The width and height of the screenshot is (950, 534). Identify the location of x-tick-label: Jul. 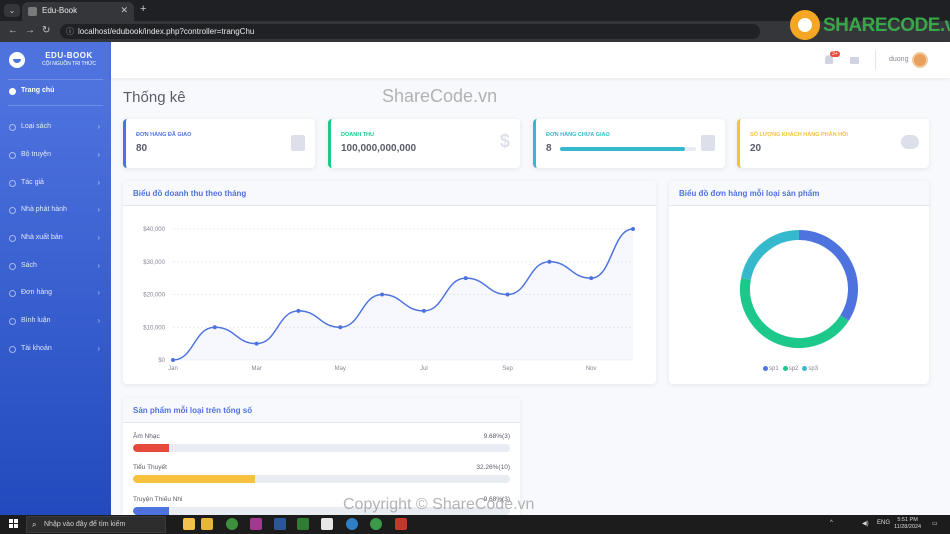
(424, 369).